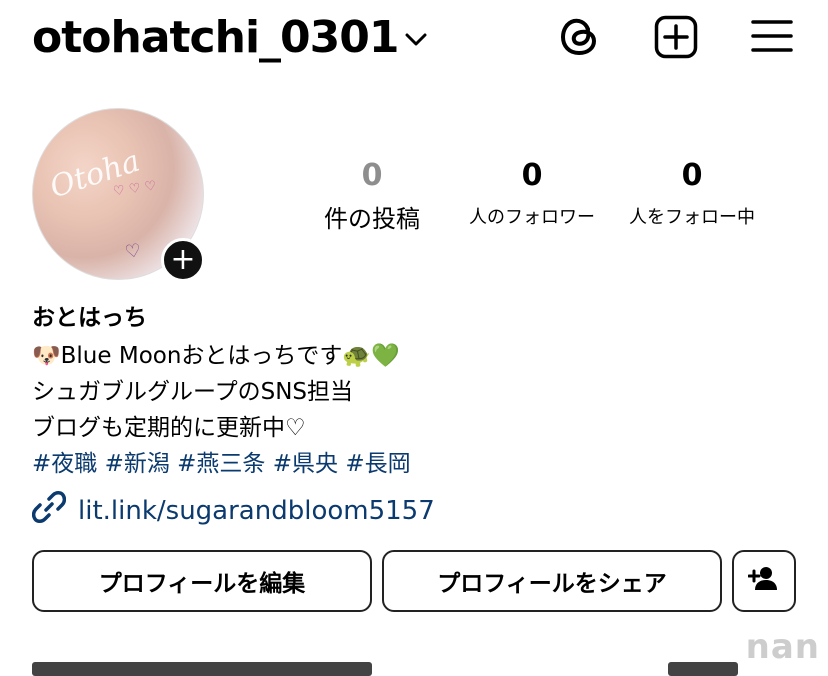 The image size is (828, 676). Describe the element at coordinates (89, 318) in the screenshot. I see `display-name: おとはっち` at that location.